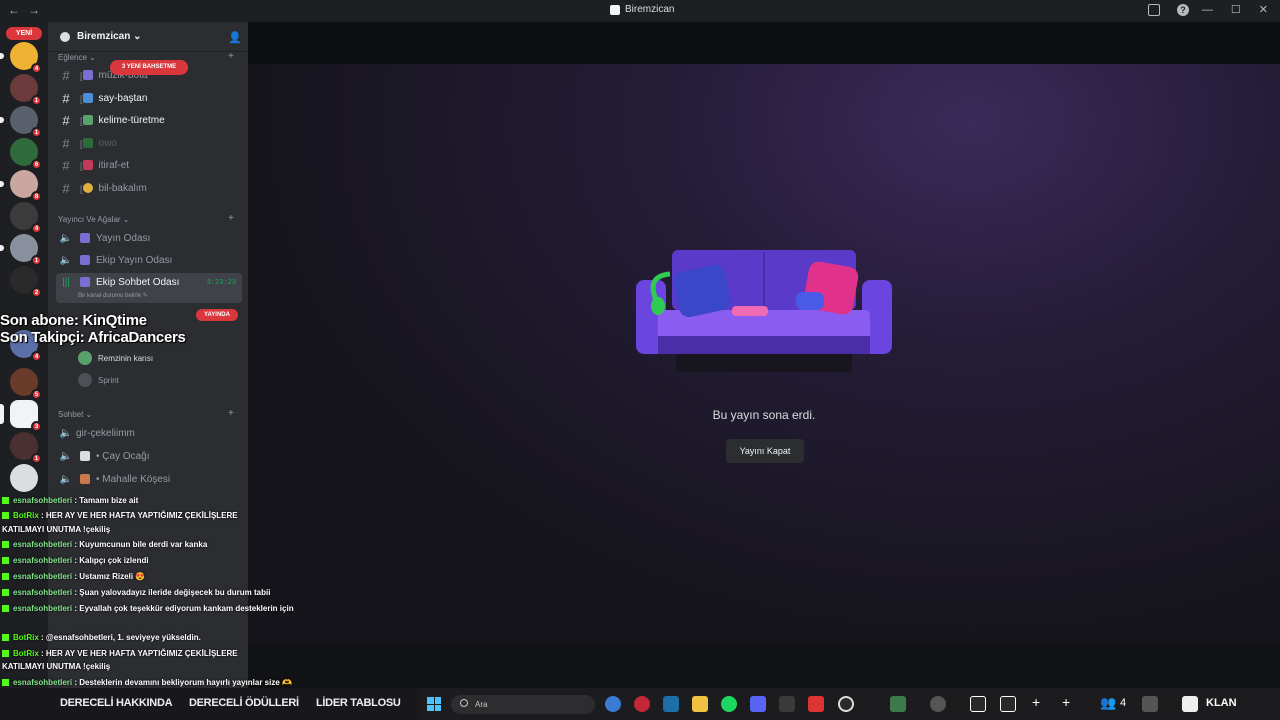  What do you see at coordinates (217, 315) in the screenshot?
I see `live-pill: YAYINDA` at bounding box center [217, 315].